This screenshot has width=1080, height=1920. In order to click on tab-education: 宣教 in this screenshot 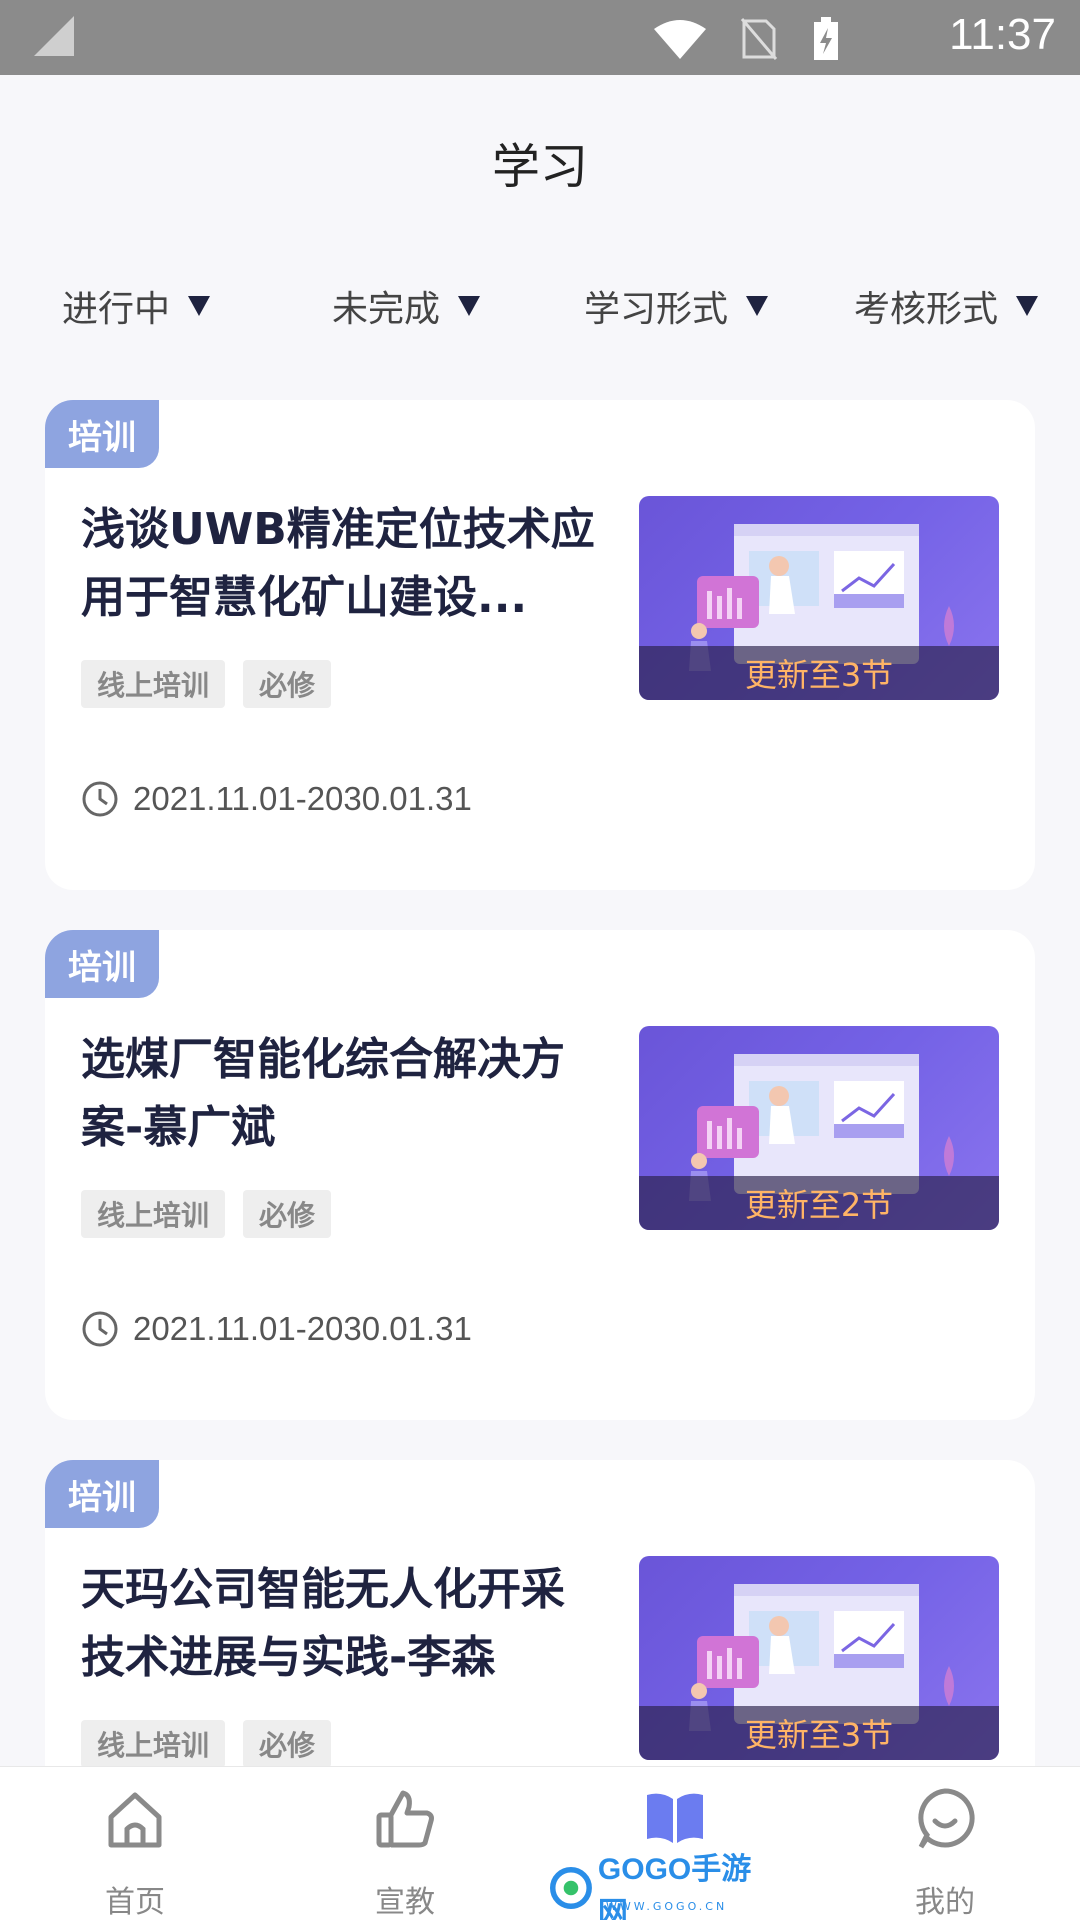, I will do `click(405, 1843)`.